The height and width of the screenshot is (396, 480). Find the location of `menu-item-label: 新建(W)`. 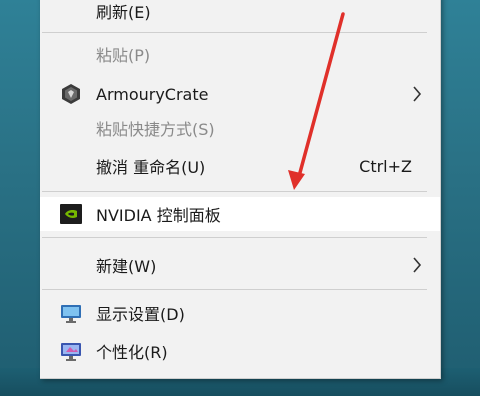

menu-item-label: 新建(W) is located at coordinates (126, 266).